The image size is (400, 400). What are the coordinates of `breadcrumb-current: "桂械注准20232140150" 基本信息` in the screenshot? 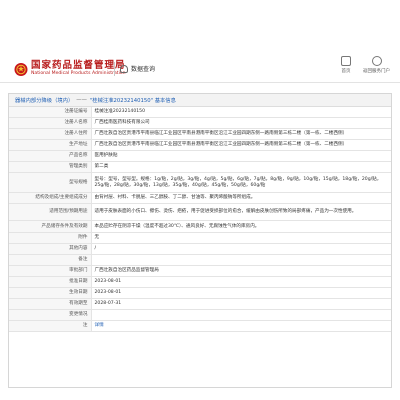 It's located at (132, 101).